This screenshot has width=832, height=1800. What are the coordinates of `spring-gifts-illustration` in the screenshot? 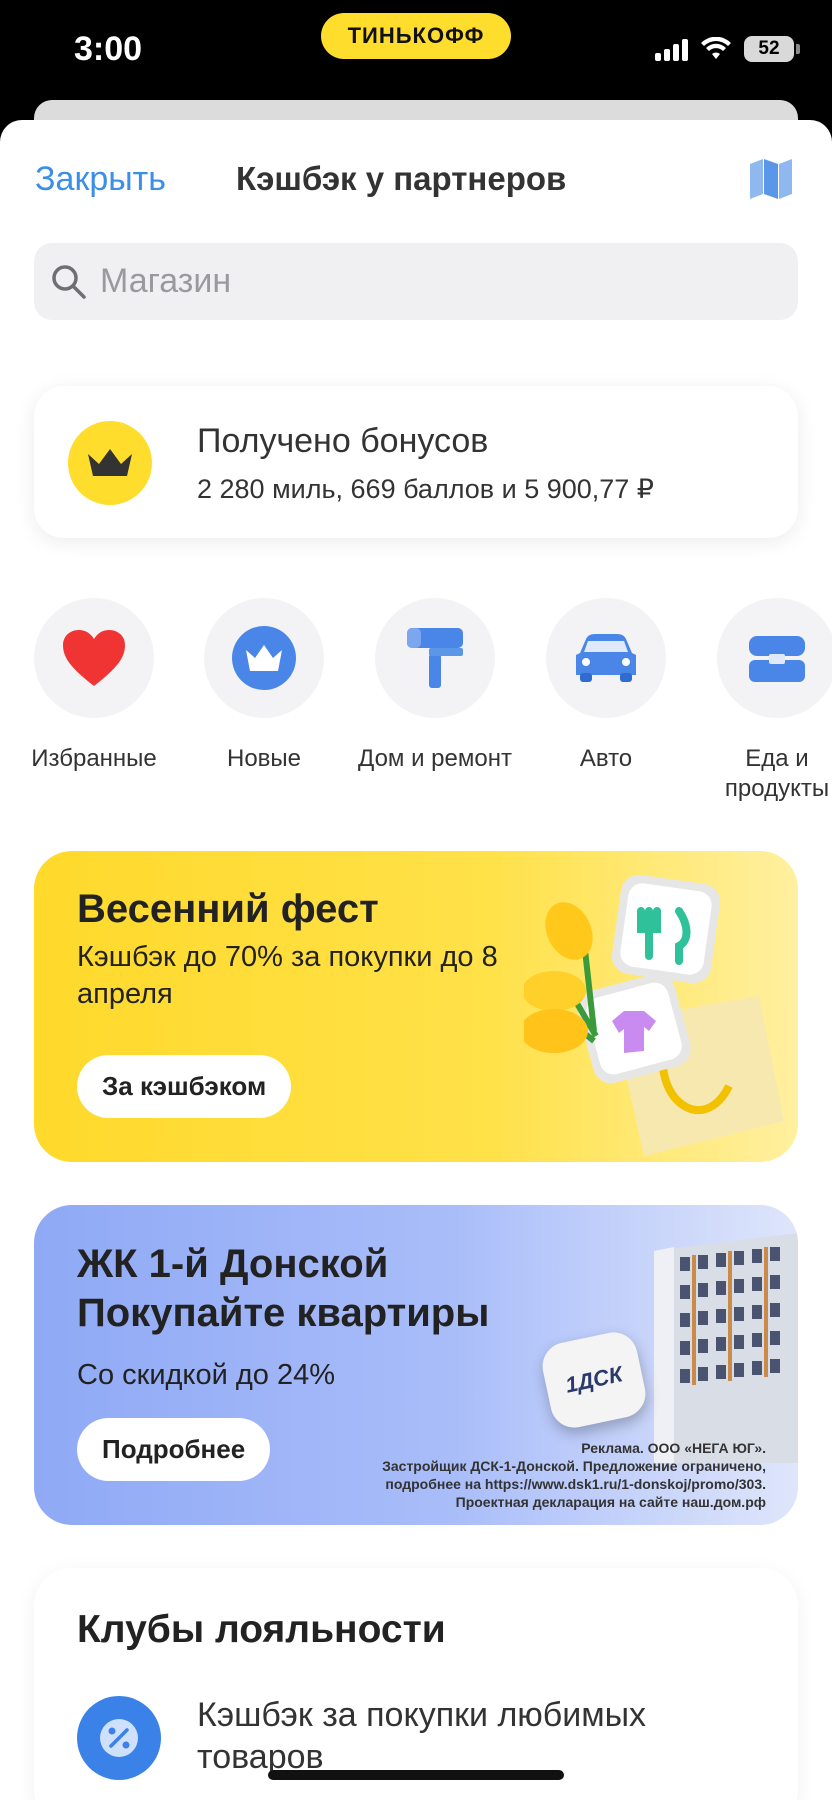 It's located at (654, 1015).